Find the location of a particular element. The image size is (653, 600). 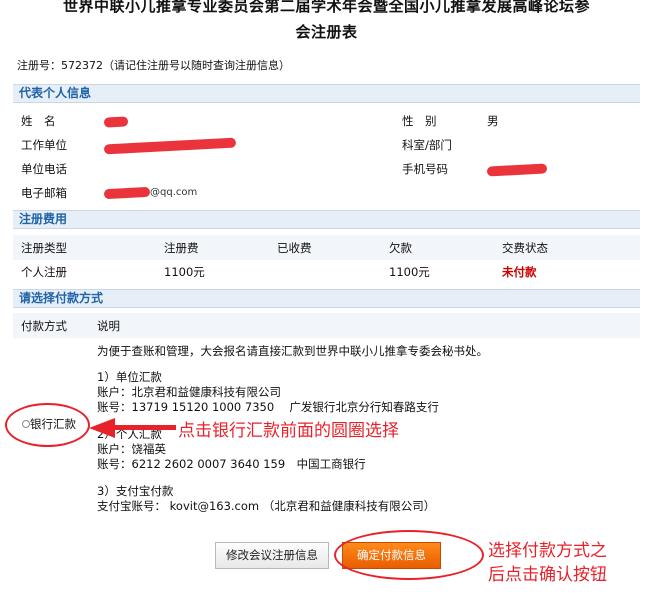

annotation-circle-radio is located at coordinates (47, 425).